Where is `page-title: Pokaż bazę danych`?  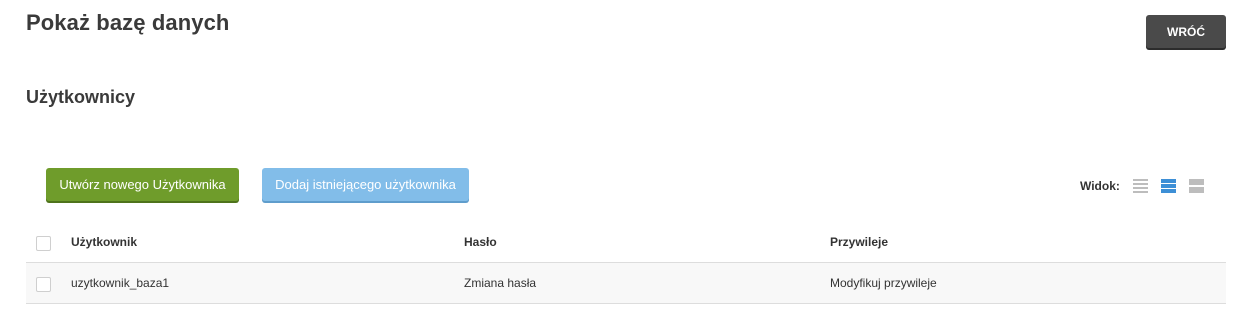 page-title: Pokaż bazę danych is located at coordinates (128, 22).